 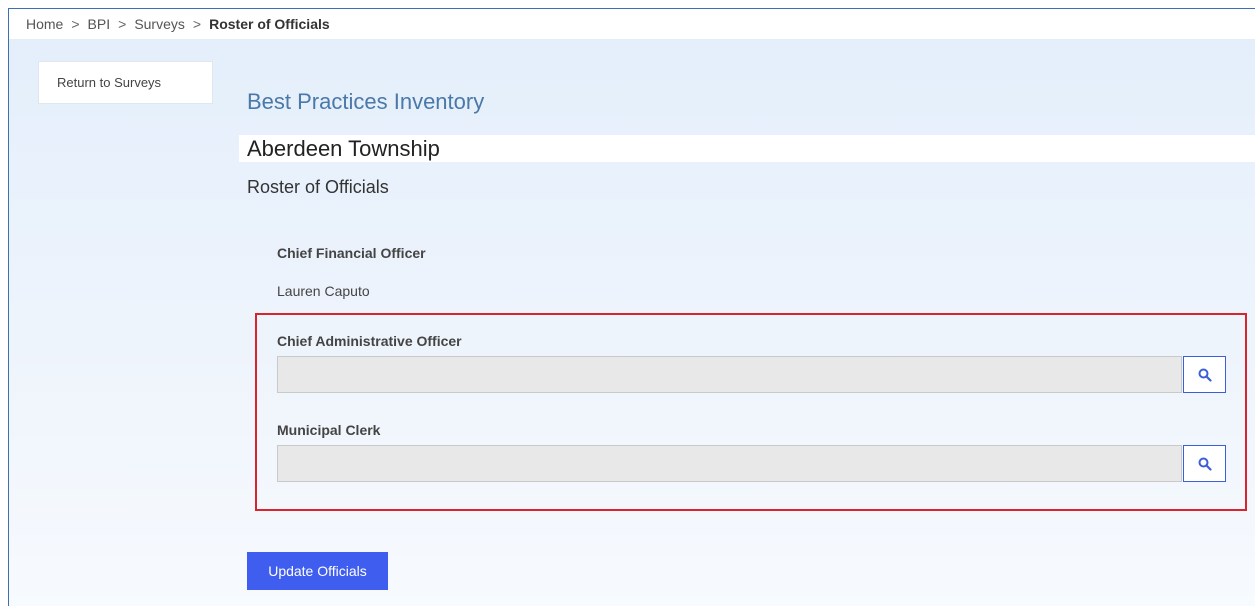 I want to click on cao-label: Chief Administrative Officer, so click(x=369, y=341).